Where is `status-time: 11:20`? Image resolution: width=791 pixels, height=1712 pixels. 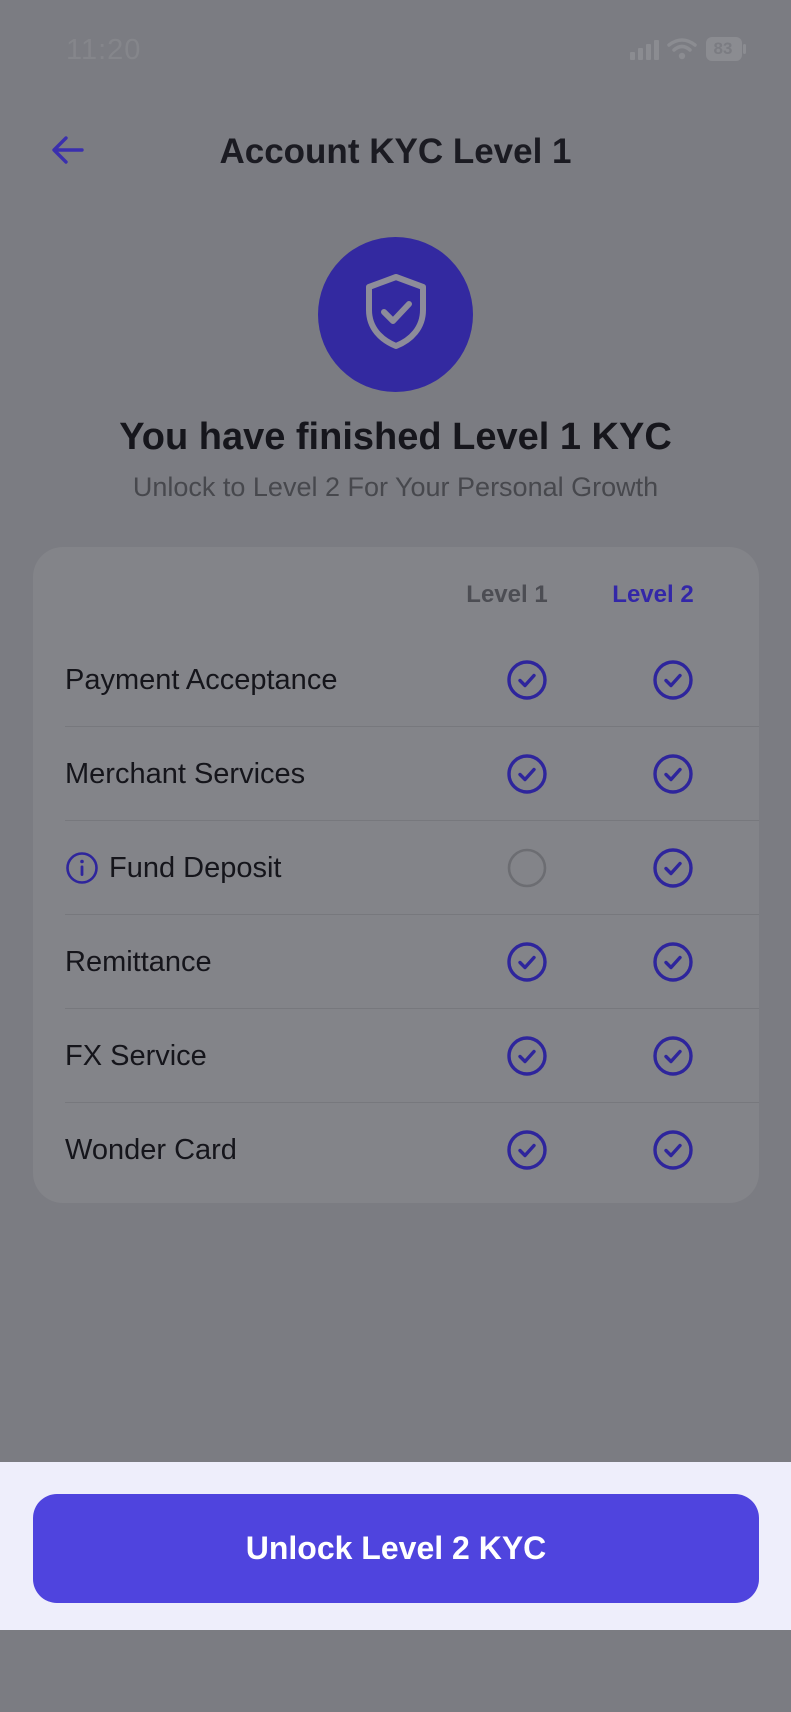 status-time: 11:20 is located at coordinates (104, 50).